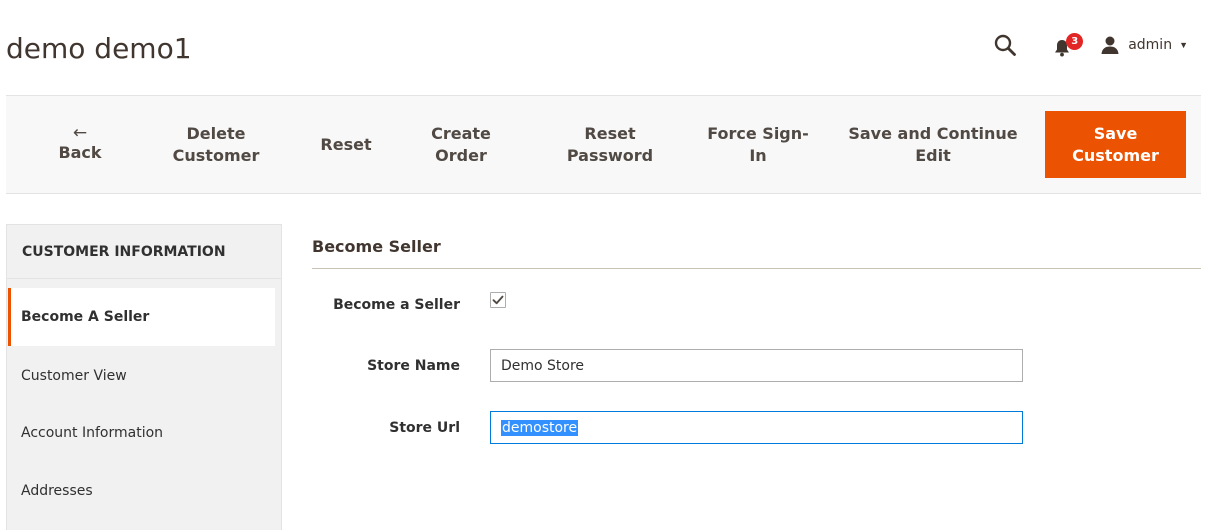 Image resolution: width=1212 pixels, height=530 pixels. Describe the element at coordinates (933, 133) in the screenshot. I see `save-continue-line1: Save and Continue` at that location.